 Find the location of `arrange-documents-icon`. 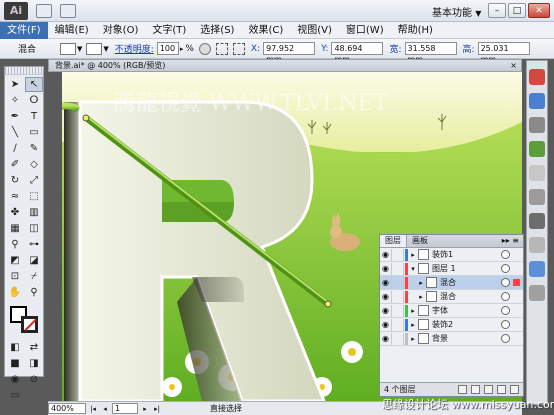

arrange-documents-icon is located at coordinates (68, 10).